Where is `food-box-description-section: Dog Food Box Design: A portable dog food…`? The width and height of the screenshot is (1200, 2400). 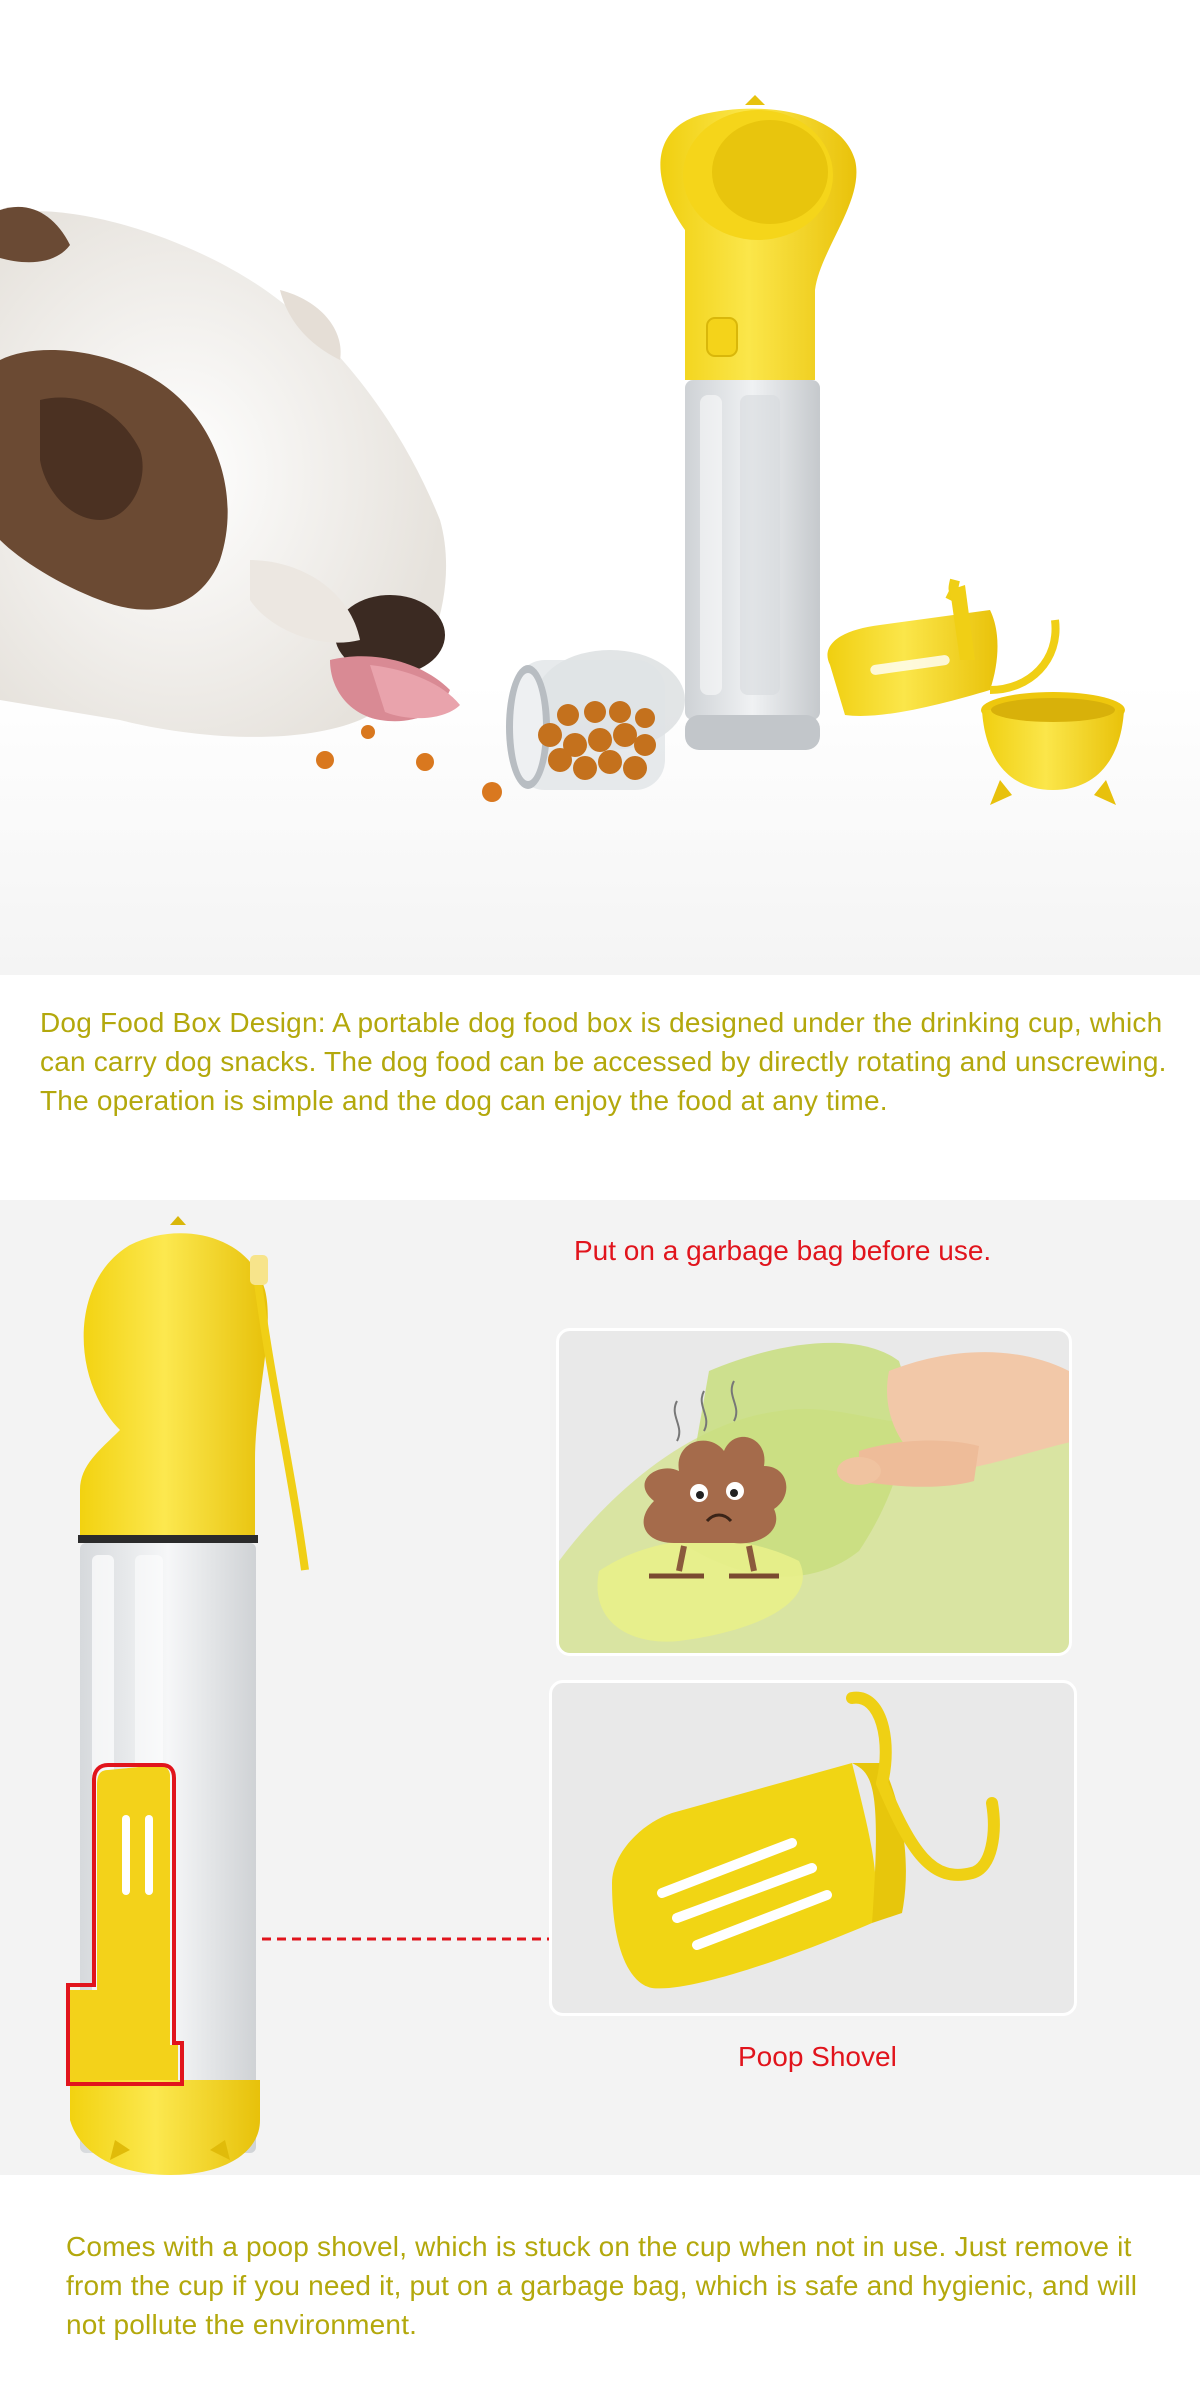 food-box-description-section: Dog Food Box Design: A portable dog food… is located at coordinates (600, 1087).